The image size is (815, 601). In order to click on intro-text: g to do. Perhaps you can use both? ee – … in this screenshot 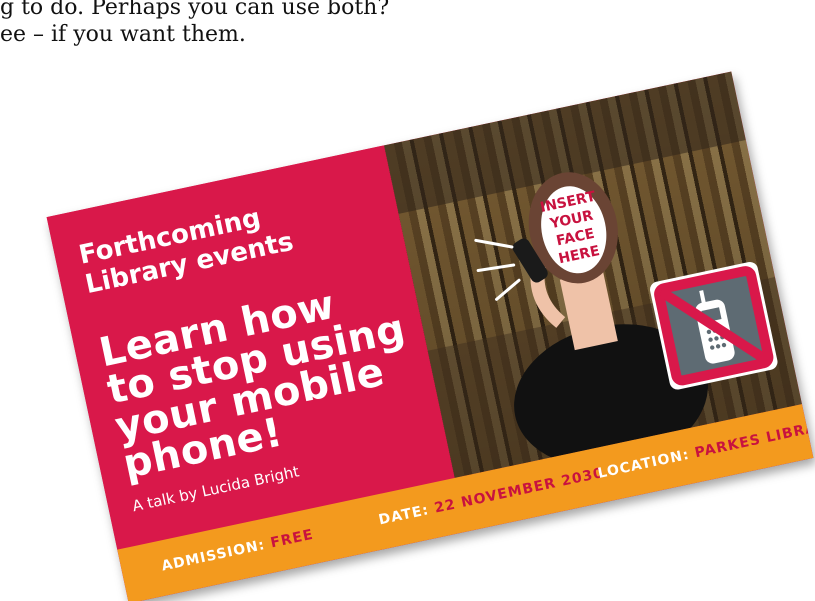, I will do `click(194, 24)`.